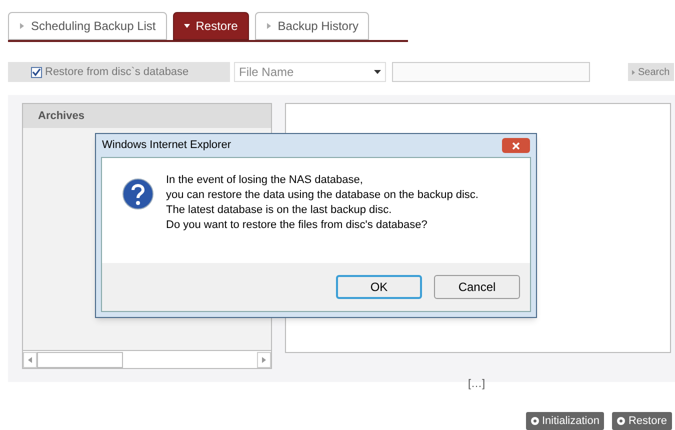 This screenshot has width=675, height=430. I want to click on scroll-thumb, so click(80, 360).